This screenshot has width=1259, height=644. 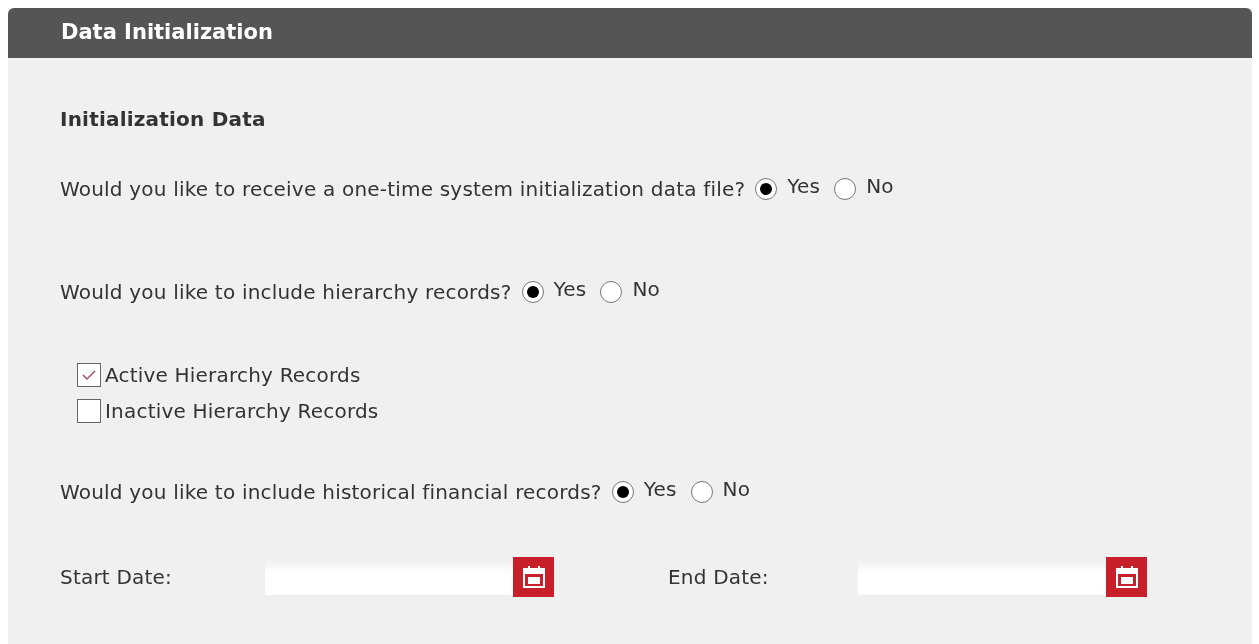 I want to click on date-label: End Date:, so click(x=719, y=577).